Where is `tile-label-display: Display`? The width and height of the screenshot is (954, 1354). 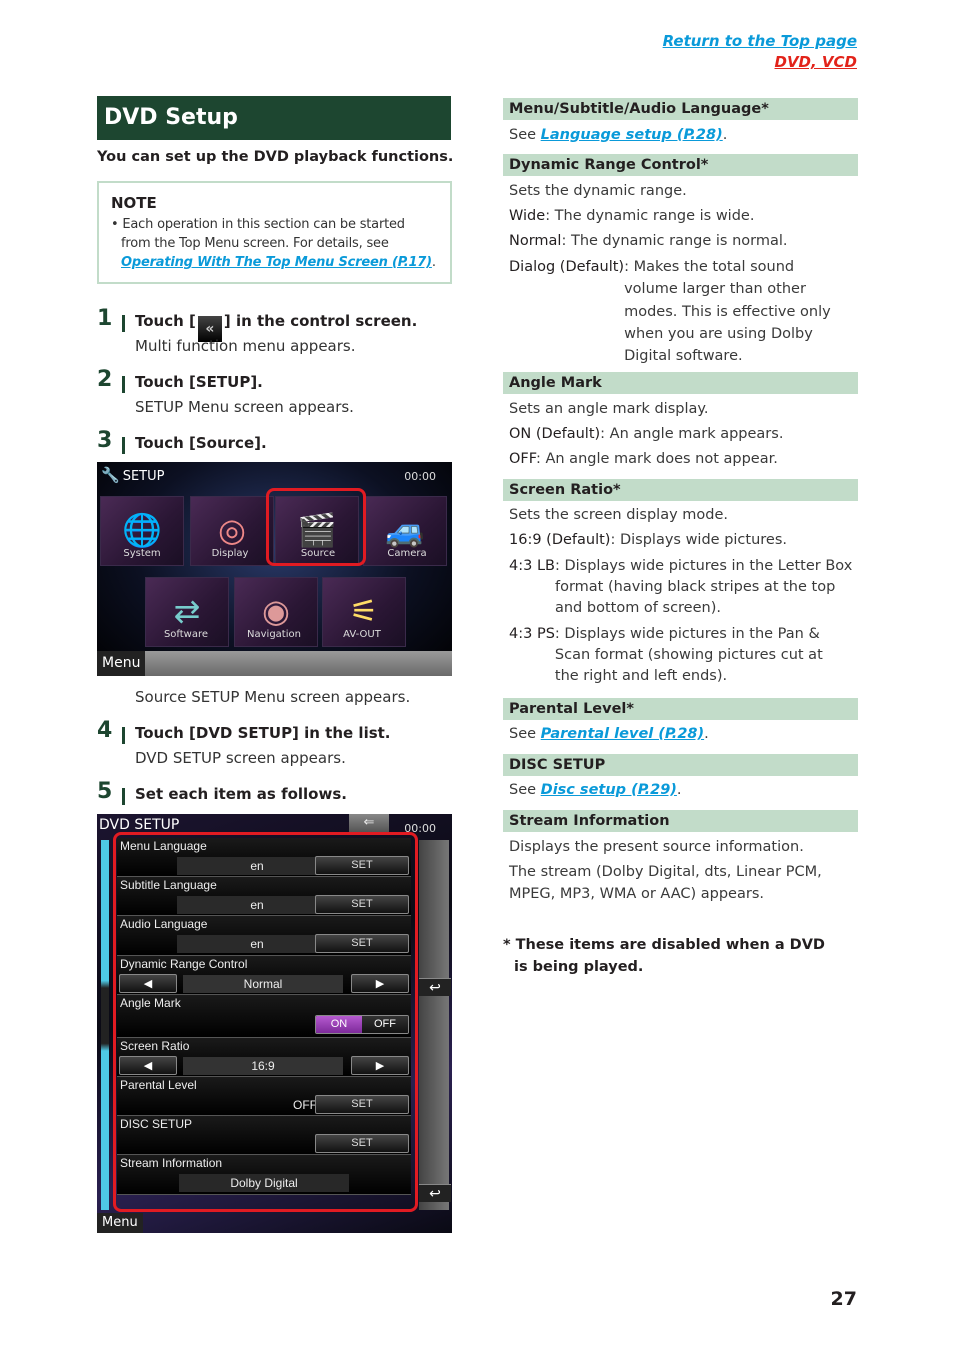 tile-label-display: Display is located at coordinates (230, 553).